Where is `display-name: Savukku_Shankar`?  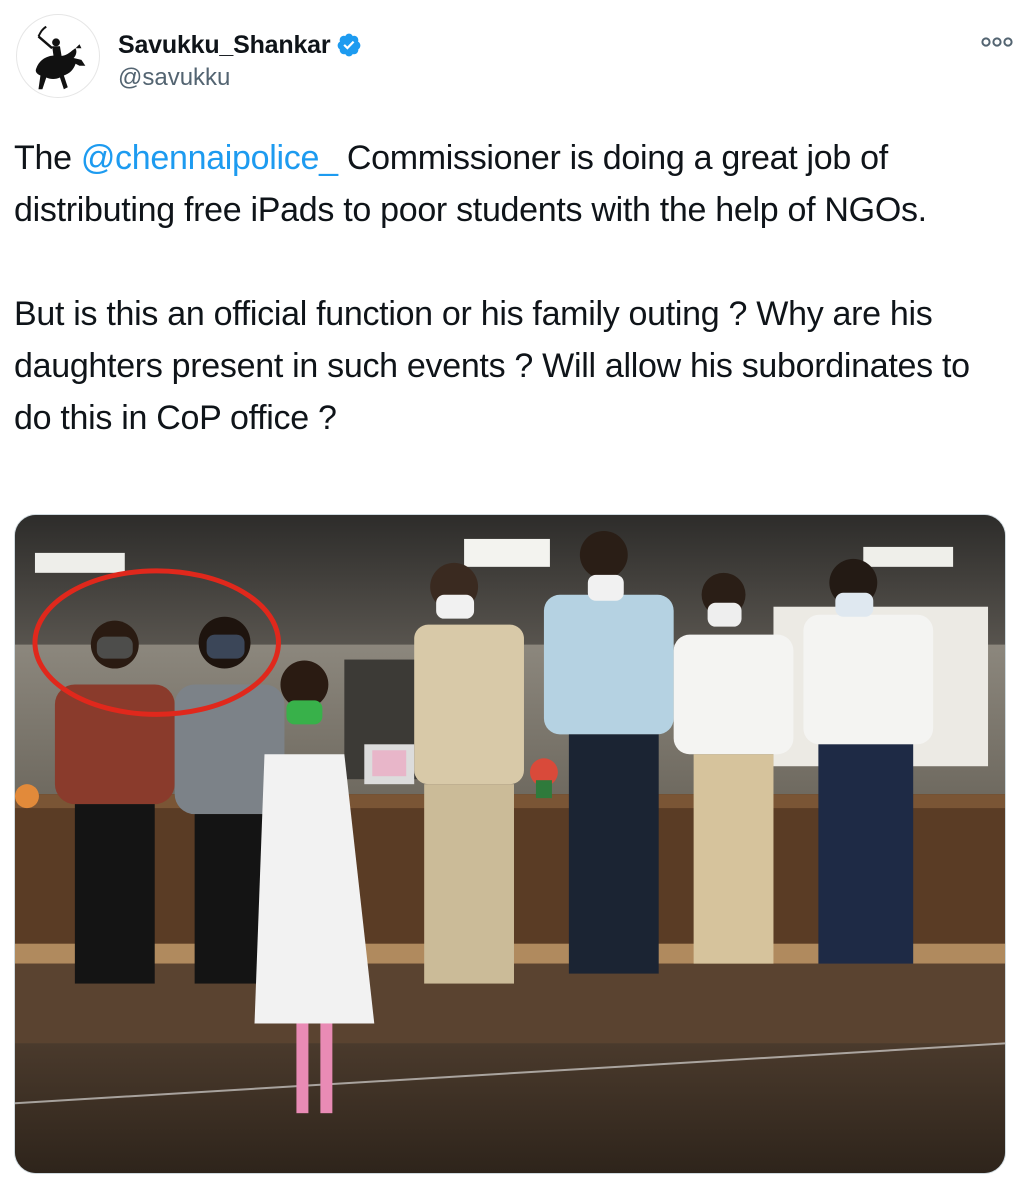
display-name: Savukku_Shankar is located at coordinates (224, 45).